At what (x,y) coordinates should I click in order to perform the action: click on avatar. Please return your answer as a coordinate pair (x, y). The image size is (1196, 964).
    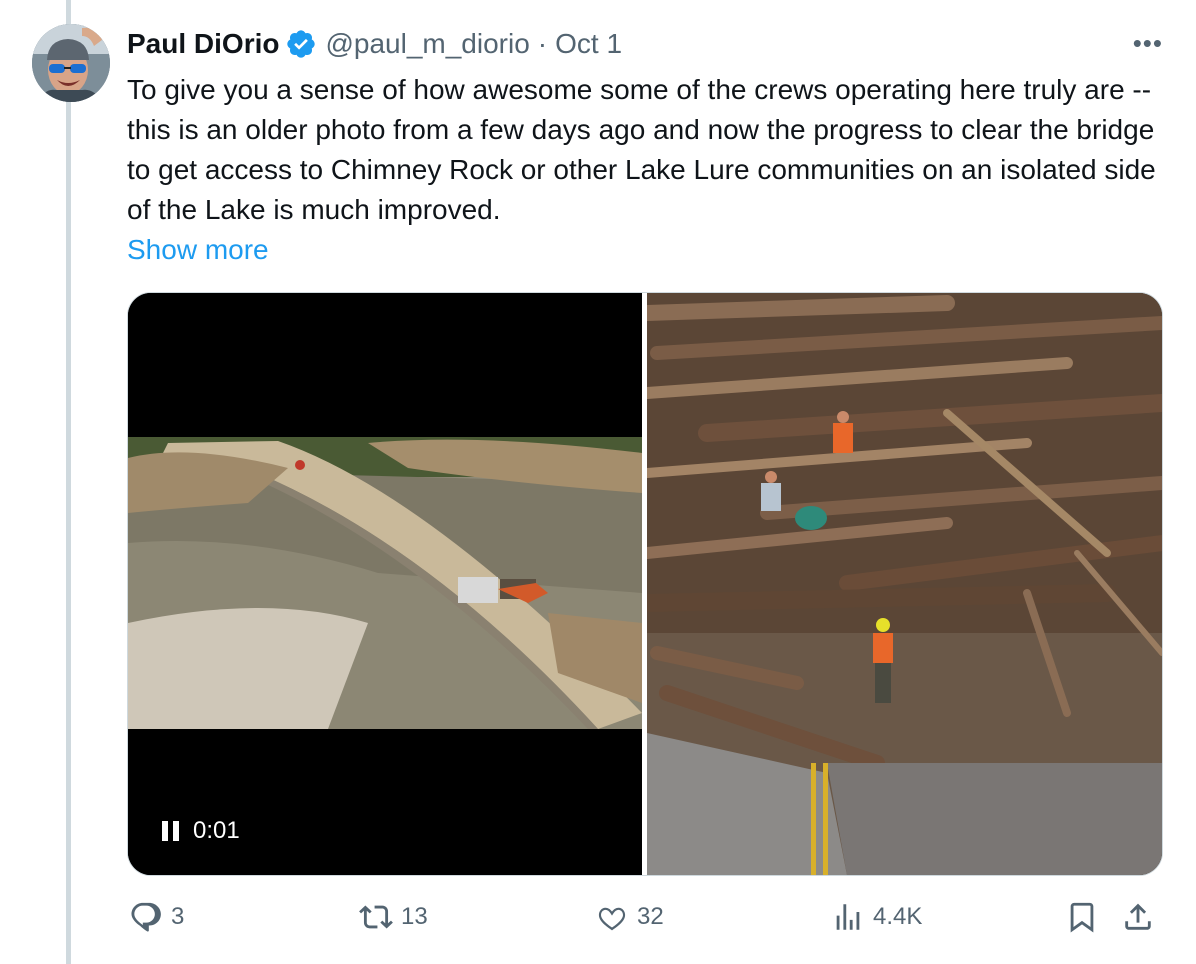
    Looking at the image, I should click on (71, 63).